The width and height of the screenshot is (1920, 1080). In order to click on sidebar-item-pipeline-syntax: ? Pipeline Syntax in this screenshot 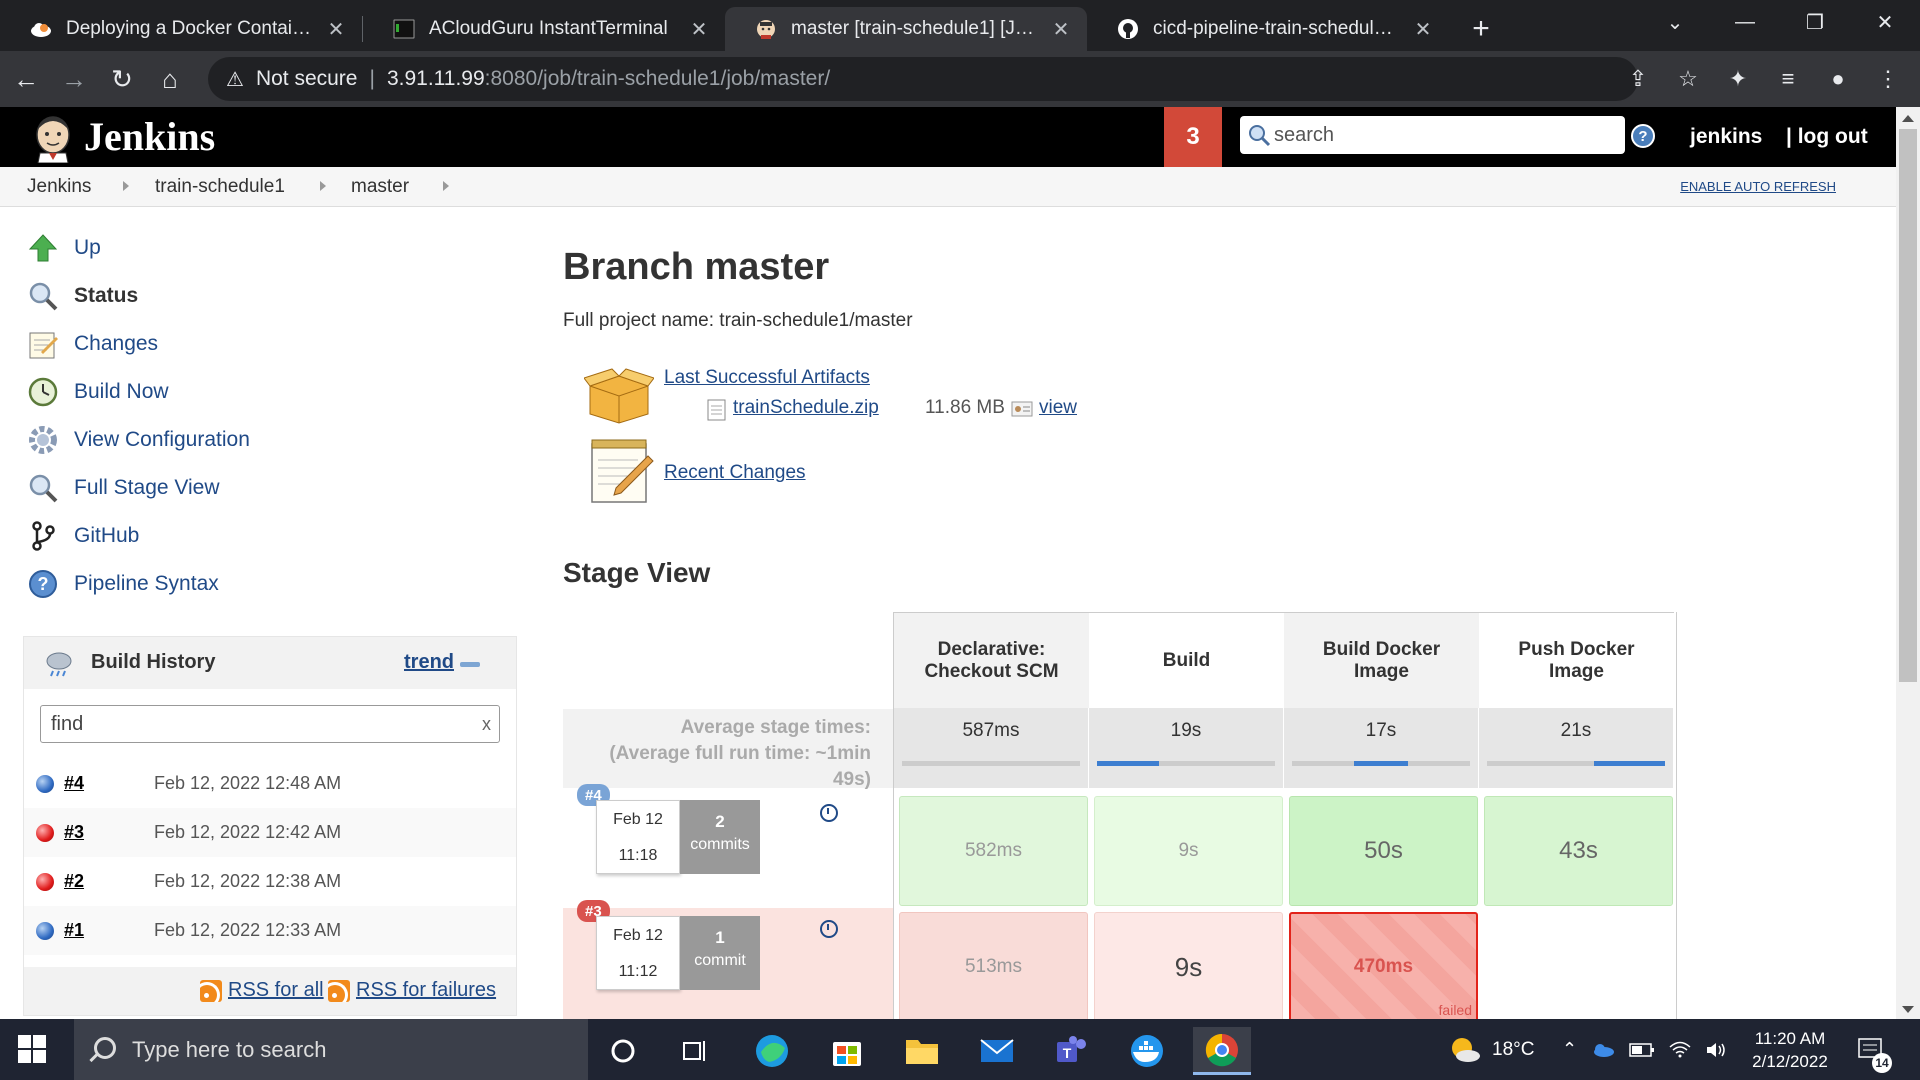, I will do `click(122, 584)`.